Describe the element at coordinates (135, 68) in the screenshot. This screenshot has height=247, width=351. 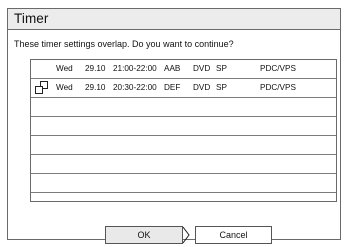
I see `row-time: 21:00-22:00` at that location.